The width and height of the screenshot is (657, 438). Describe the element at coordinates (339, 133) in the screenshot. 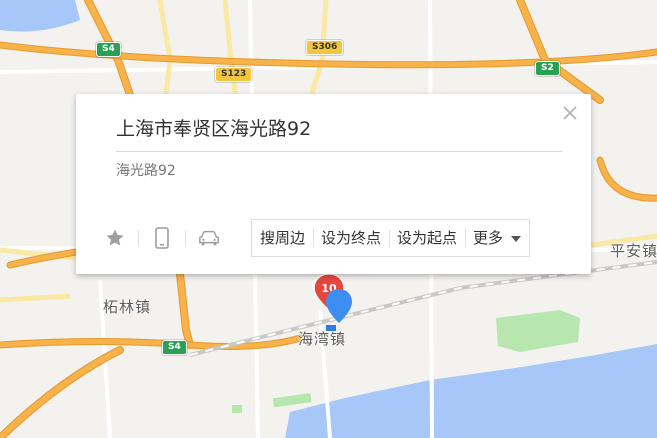

I see `popup-title: 上海市奉贤区海光路92` at that location.